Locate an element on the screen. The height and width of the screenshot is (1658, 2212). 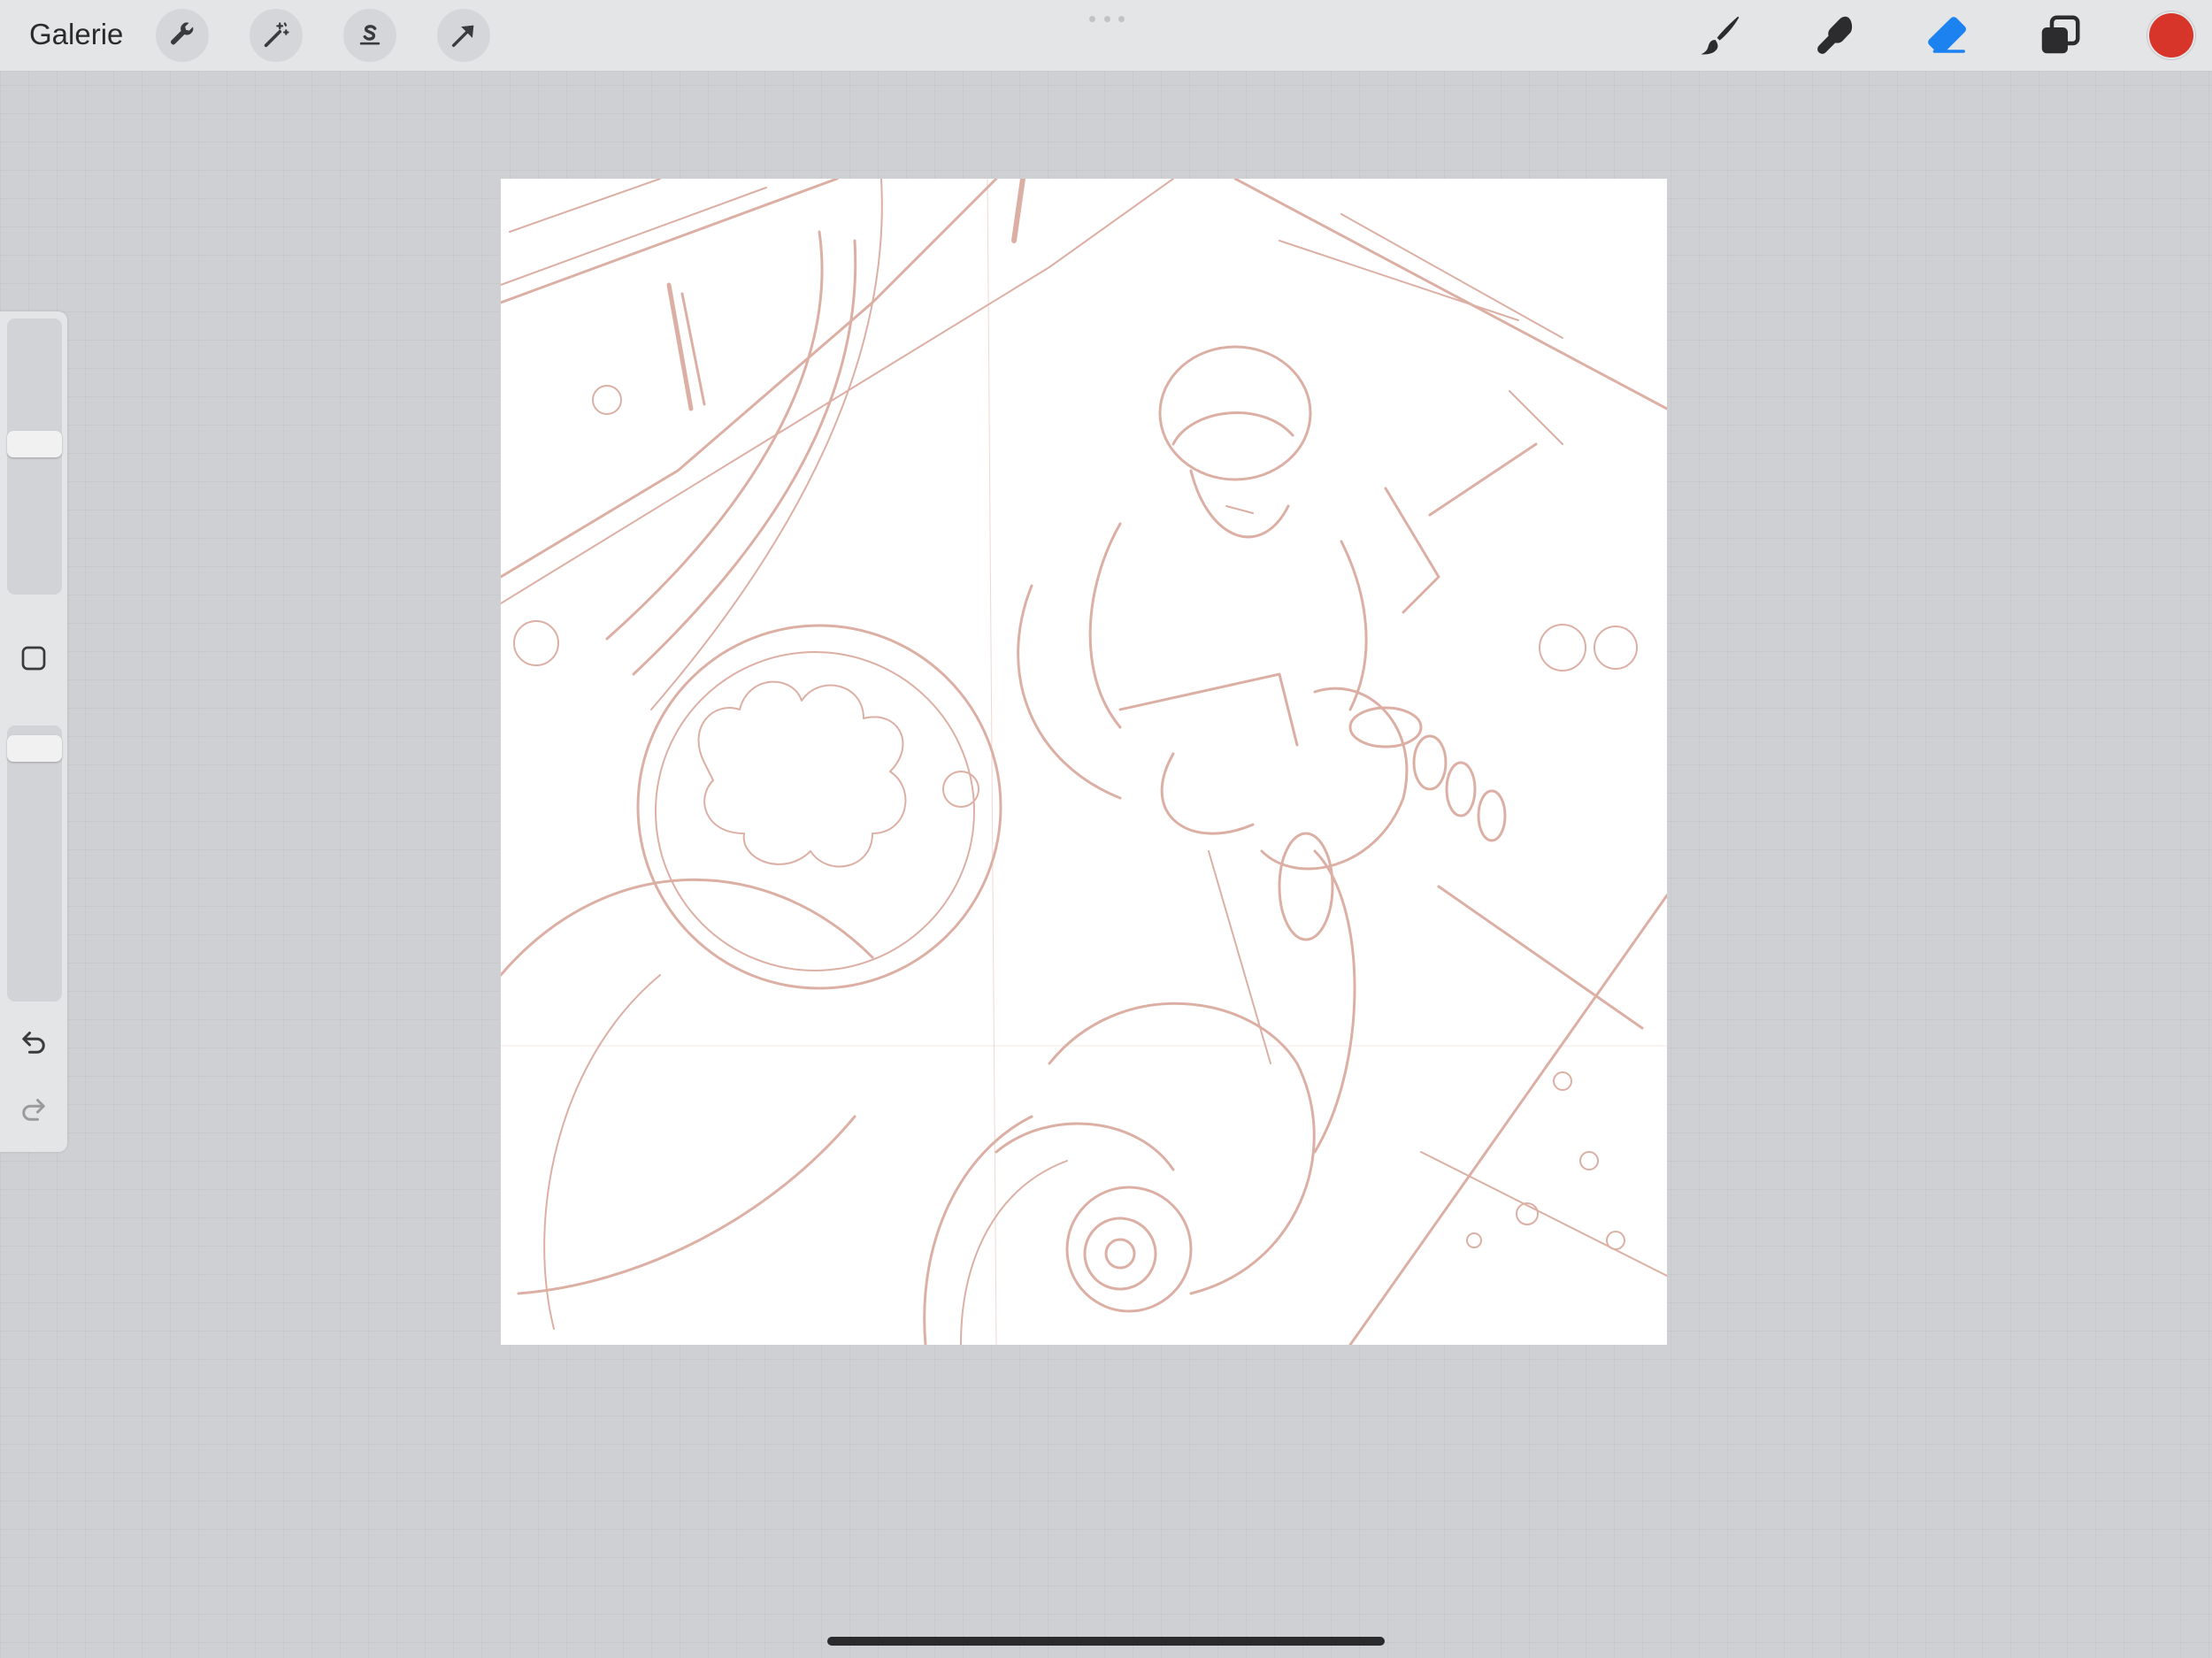
selection-button is located at coordinates (370, 35).